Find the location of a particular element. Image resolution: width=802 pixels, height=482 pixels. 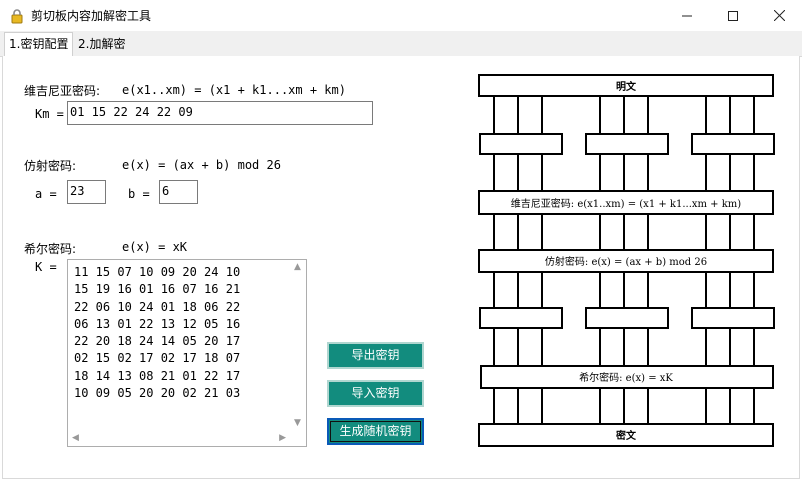

window-title: 剪切板内容加解密工具 is located at coordinates (91, 16).